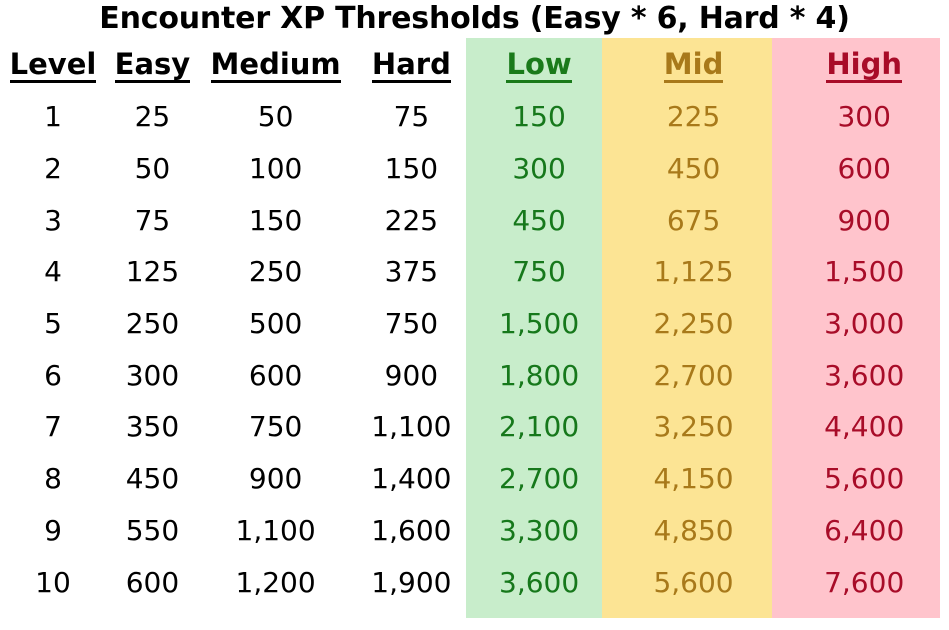 This screenshot has height=630, width=949. I want to click on cell-easy: 350, so click(152, 427).